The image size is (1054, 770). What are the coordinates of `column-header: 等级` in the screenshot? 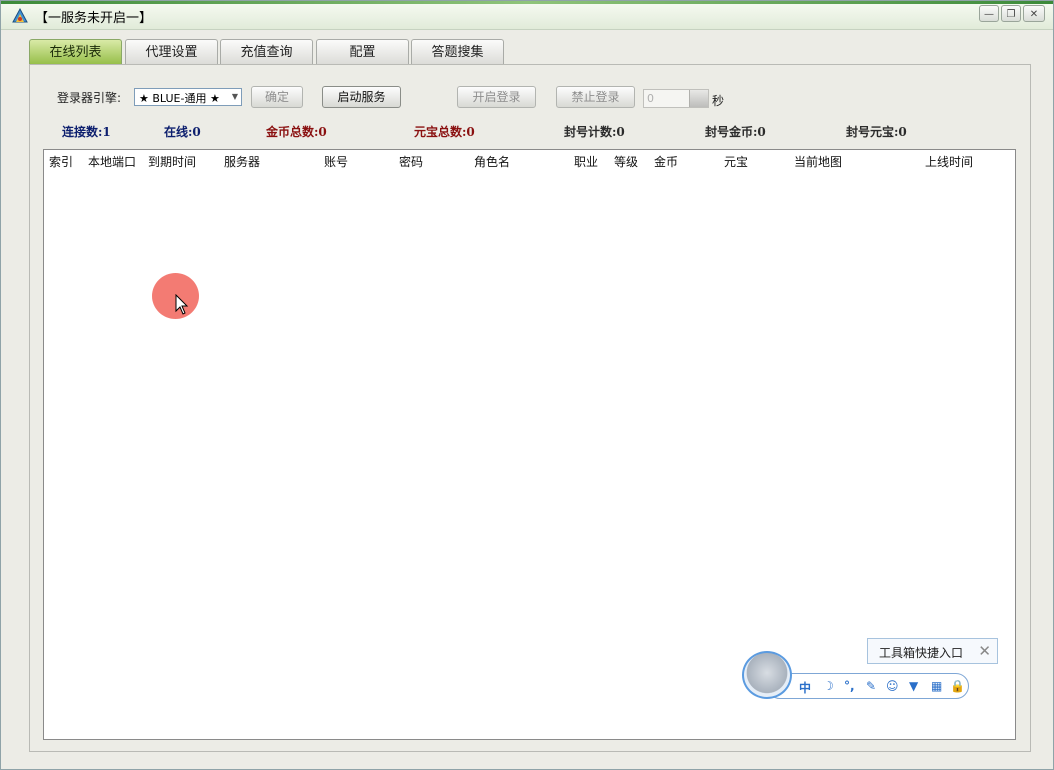 It's located at (626, 161).